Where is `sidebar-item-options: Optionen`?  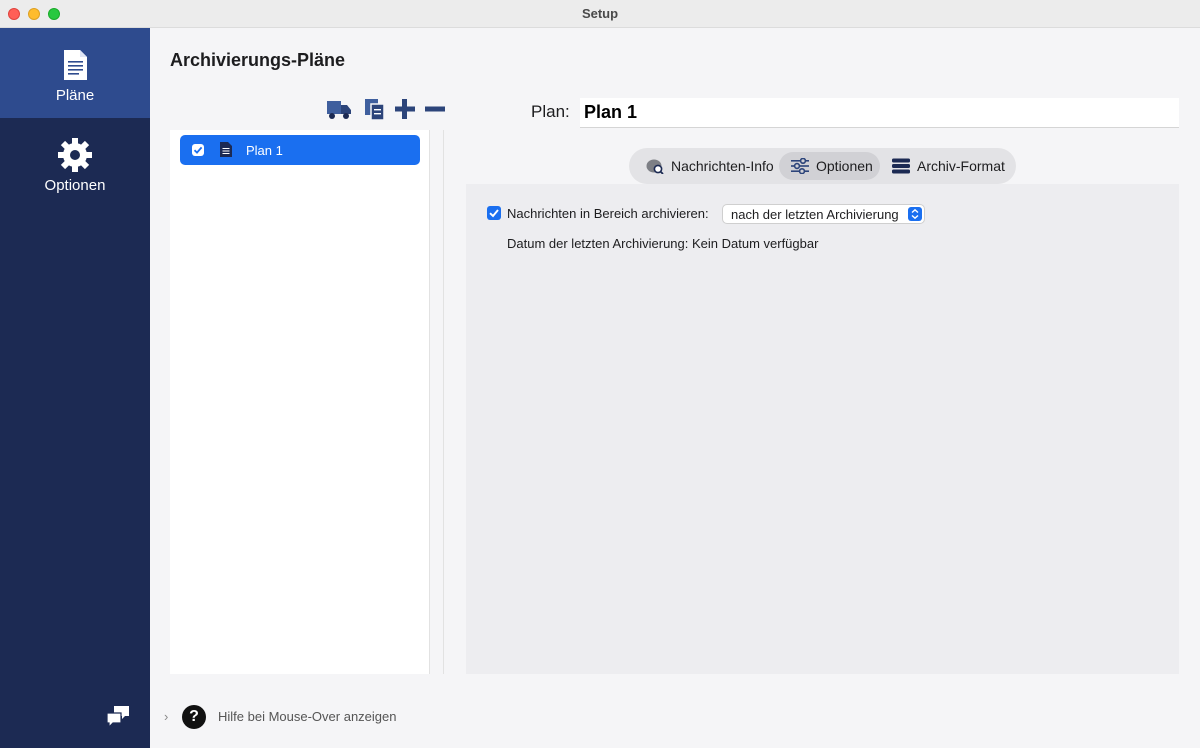
sidebar-item-options: Optionen is located at coordinates (75, 163).